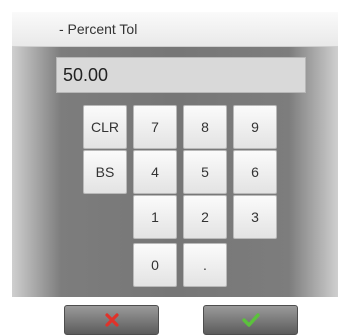 The width and height of the screenshot is (347, 335). I want to click on value-input-text: 50.00, so click(86, 75).